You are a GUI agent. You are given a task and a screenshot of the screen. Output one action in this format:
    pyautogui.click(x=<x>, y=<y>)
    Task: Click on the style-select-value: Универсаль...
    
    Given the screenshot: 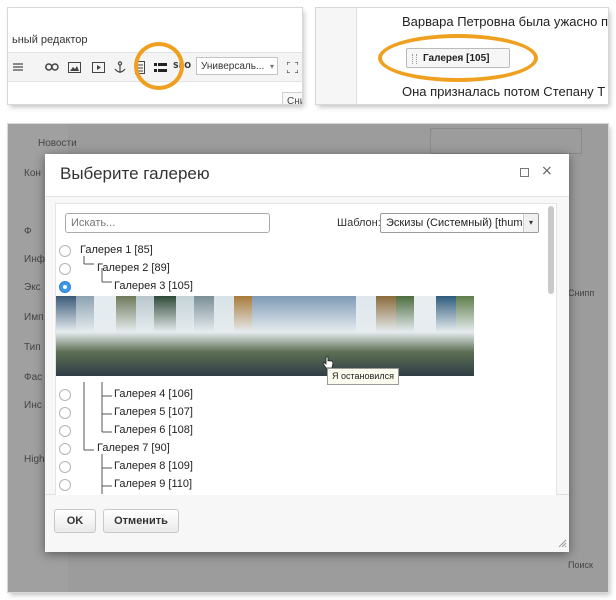 What is the action you would take?
    pyautogui.click(x=233, y=66)
    